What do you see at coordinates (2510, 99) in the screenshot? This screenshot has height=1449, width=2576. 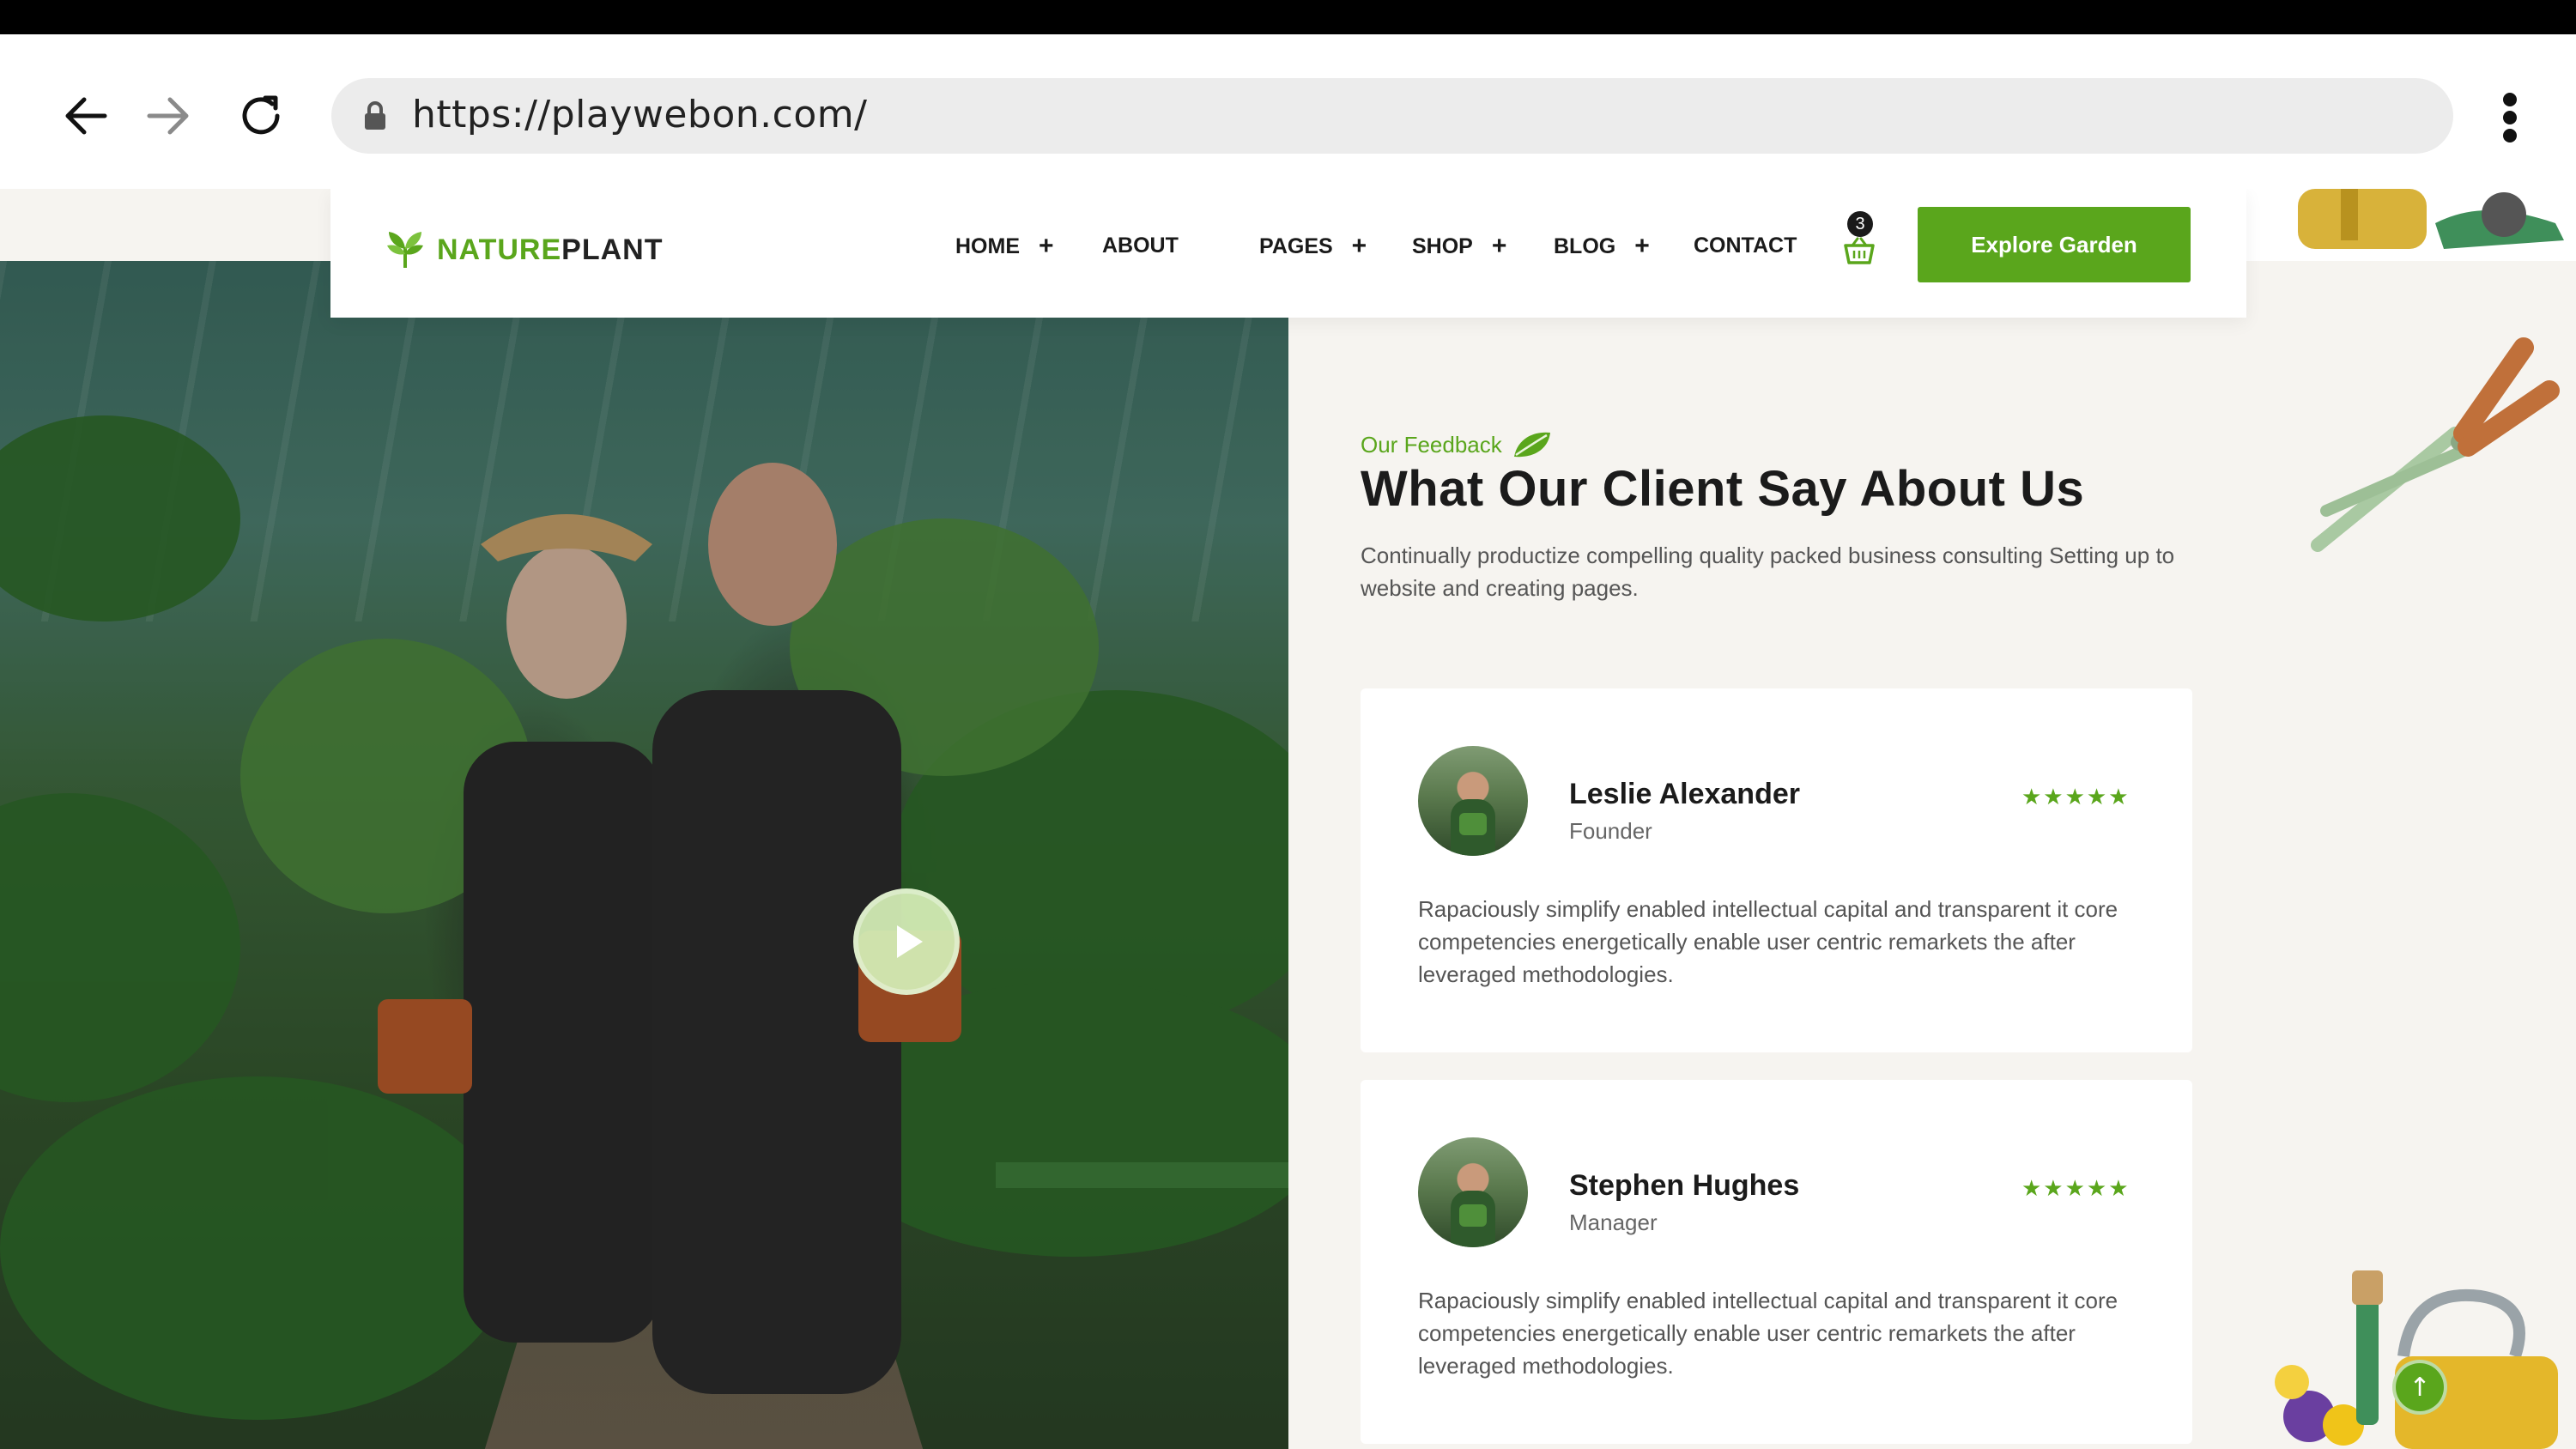 I see `kebab-menu-icon` at bounding box center [2510, 99].